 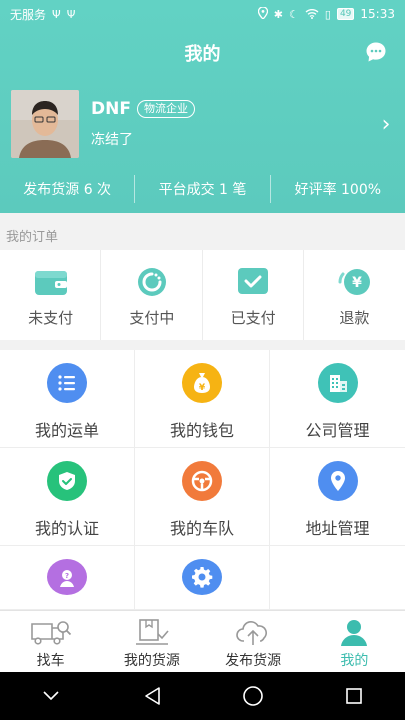 What do you see at coordinates (262, 13) in the screenshot?
I see `location-icon` at bounding box center [262, 13].